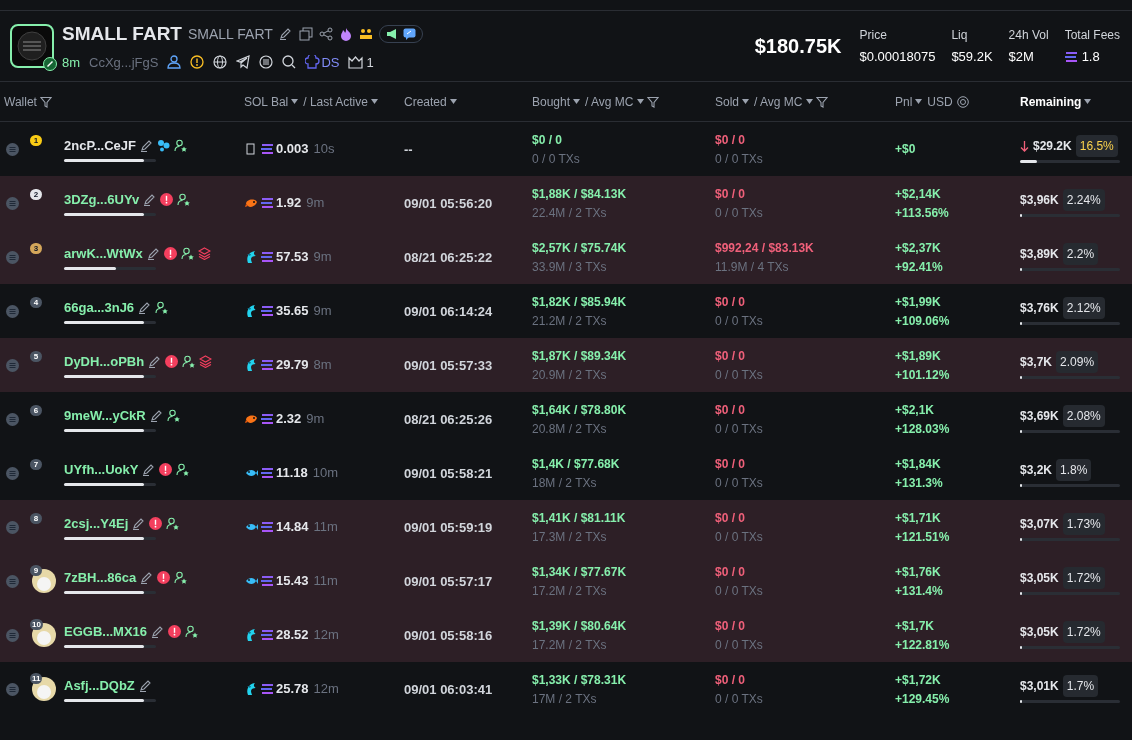 This screenshot has width=1132, height=740. What do you see at coordinates (409, 34) in the screenshot?
I see `chat-icon` at bounding box center [409, 34].